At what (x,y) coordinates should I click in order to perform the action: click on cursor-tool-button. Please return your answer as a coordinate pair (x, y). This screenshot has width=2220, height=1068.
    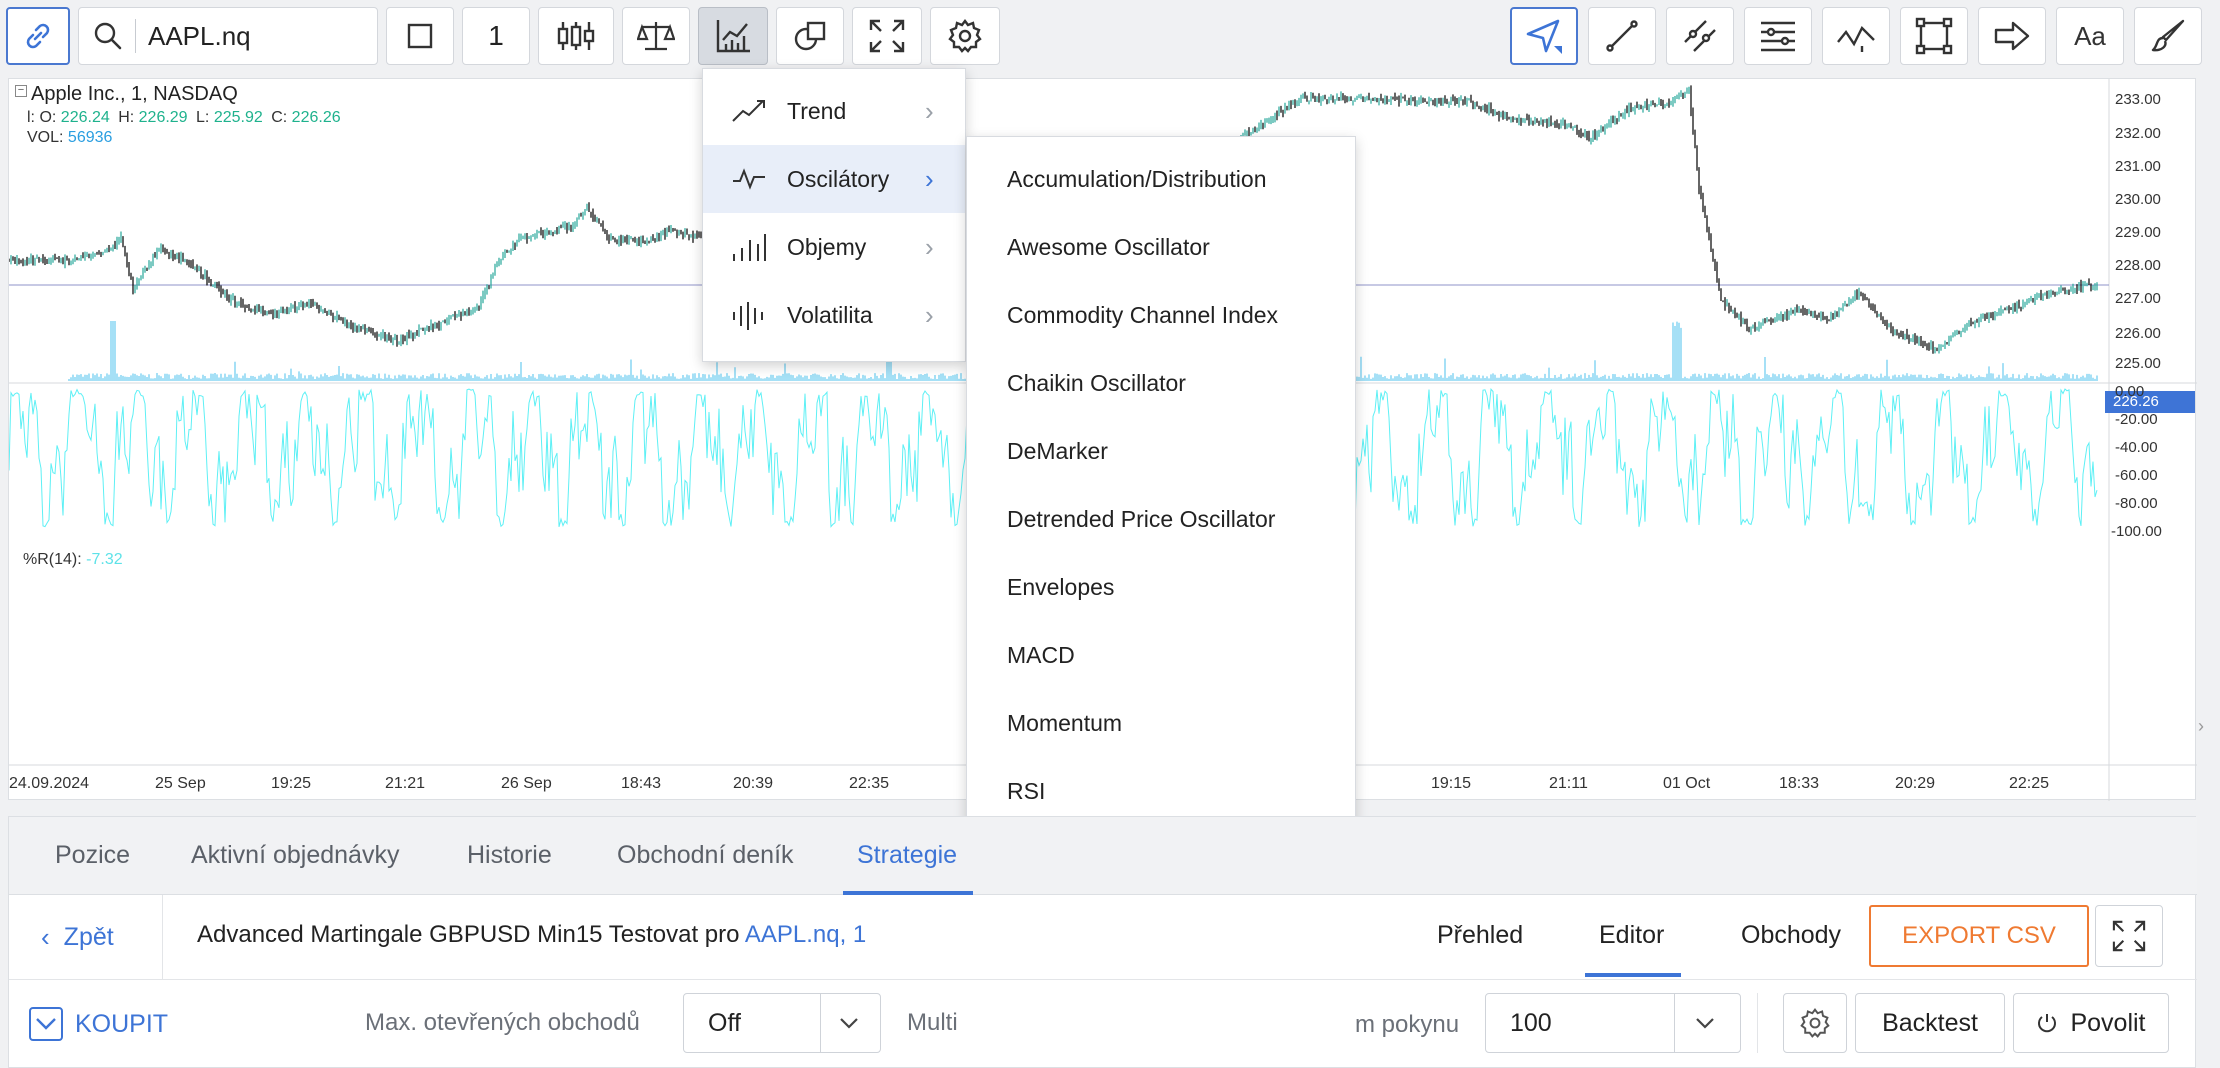
    Looking at the image, I should click on (1544, 36).